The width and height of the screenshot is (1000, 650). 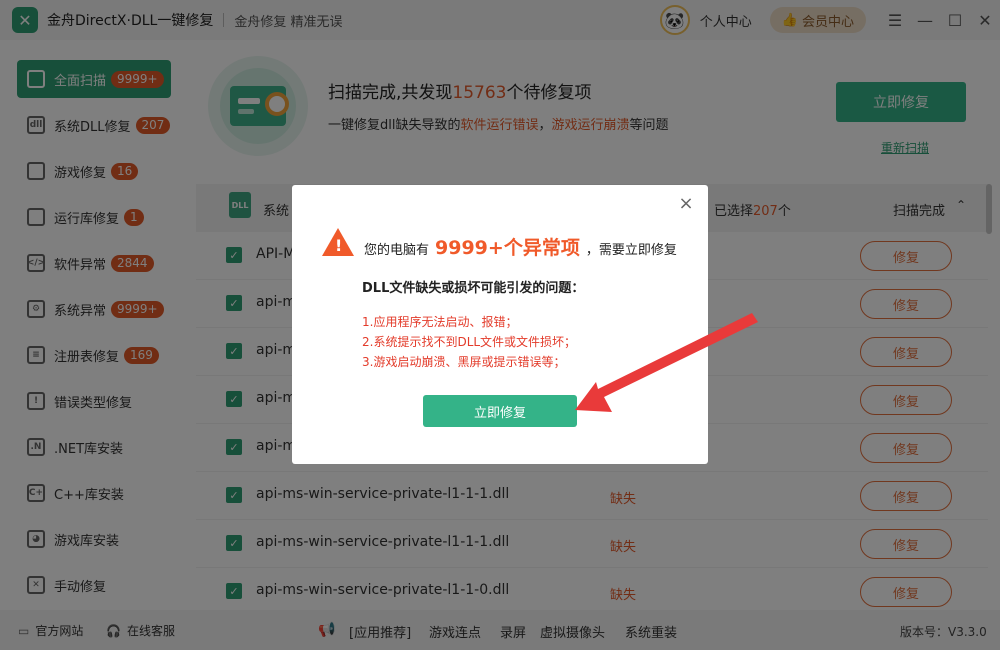 What do you see at coordinates (464, 362) in the screenshot?
I see `problem-item: 3.游戏启动崩溃、黑屏或提示错误等；` at bounding box center [464, 362].